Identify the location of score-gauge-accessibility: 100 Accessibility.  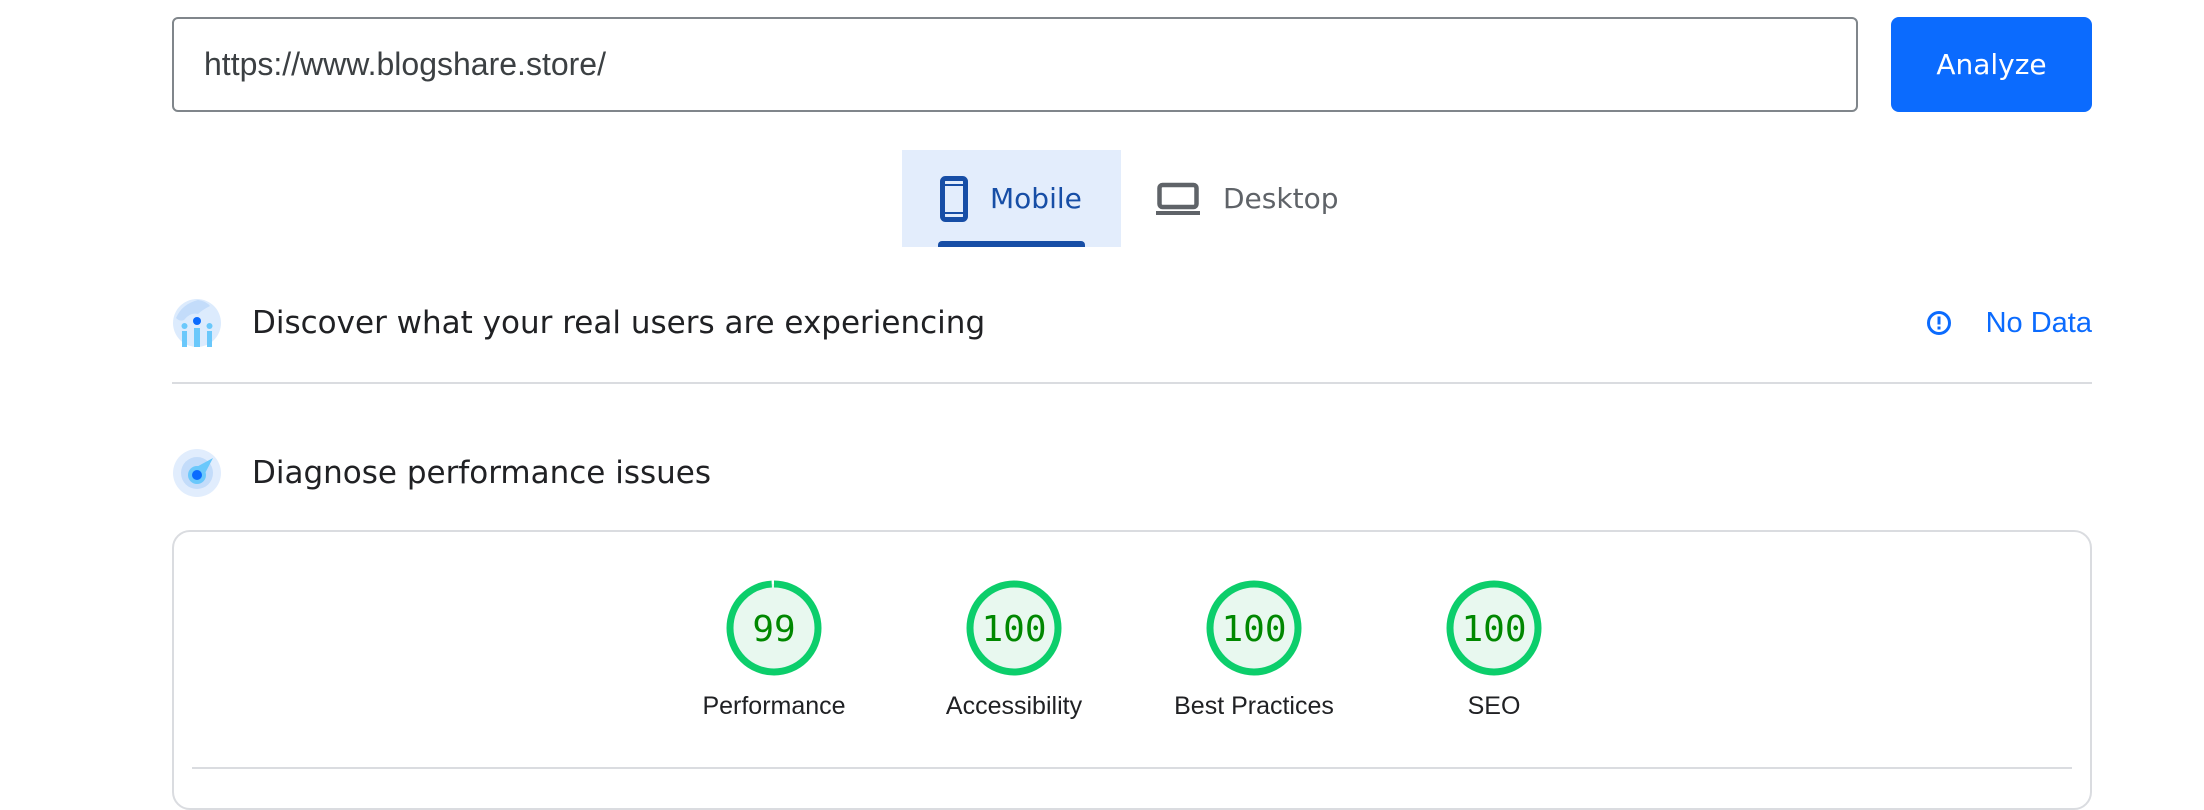
(1014, 649).